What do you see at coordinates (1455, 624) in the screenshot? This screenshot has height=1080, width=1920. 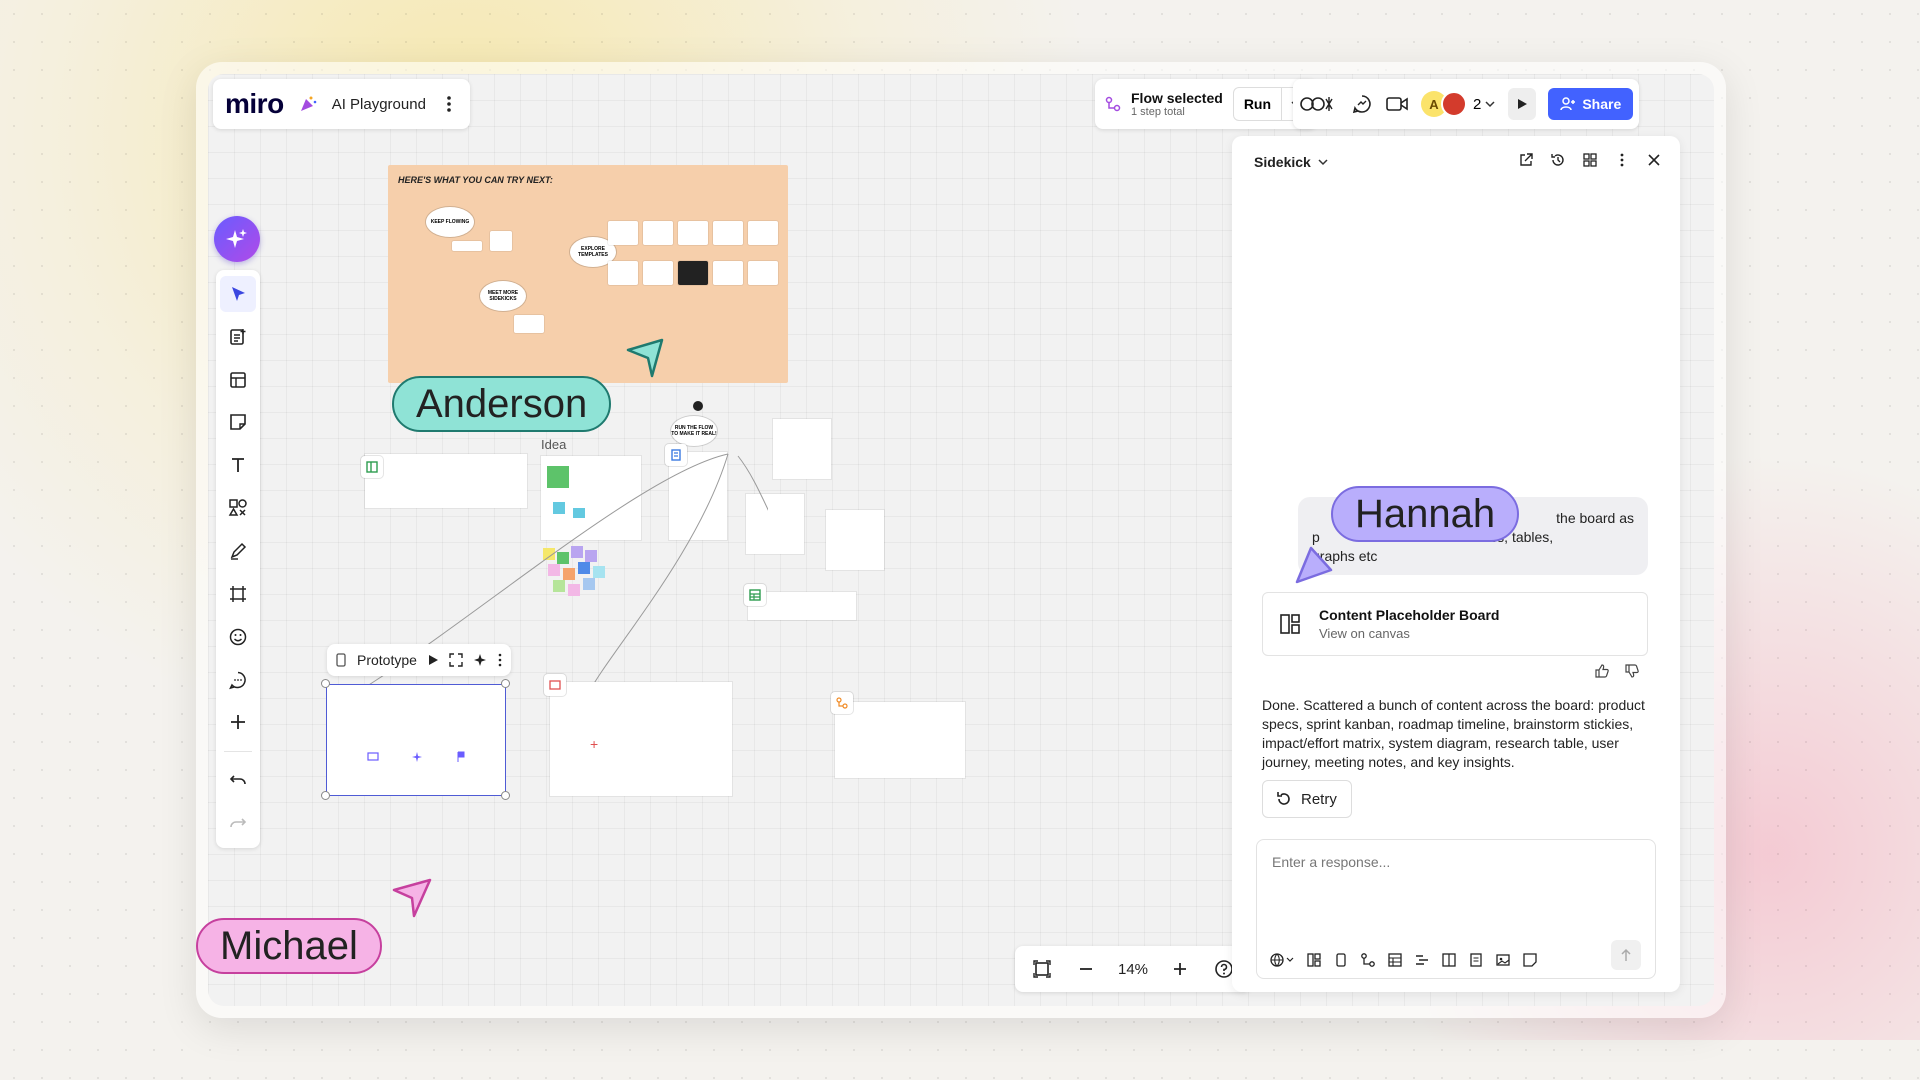 I see `content-board-card: Content Placeholder Board View on canvas` at bounding box center [1455, 624].